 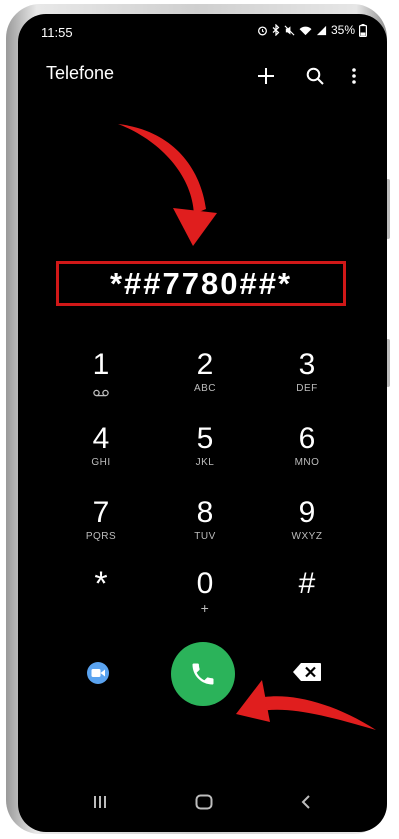 I want to click on signal-icon, so click(x=321, y=30).